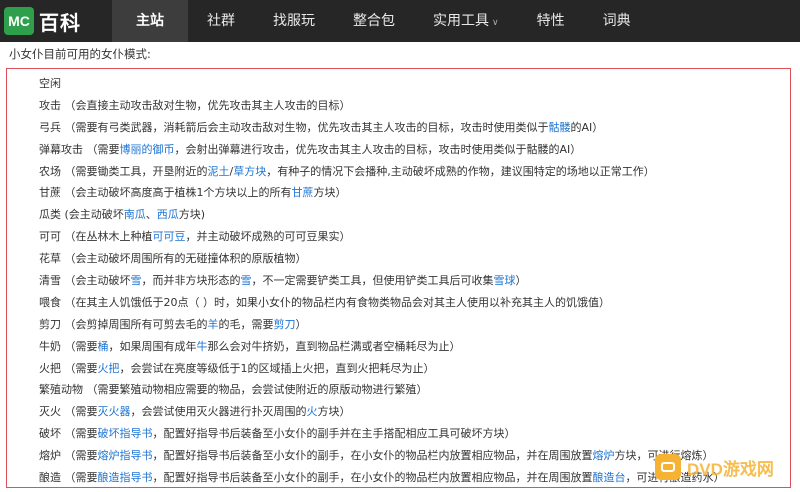 This screenshot has height=492, width=800. Describe the element at coordinates (312, 411) in the screenshot. I see `wiki-link: 火` at that location.